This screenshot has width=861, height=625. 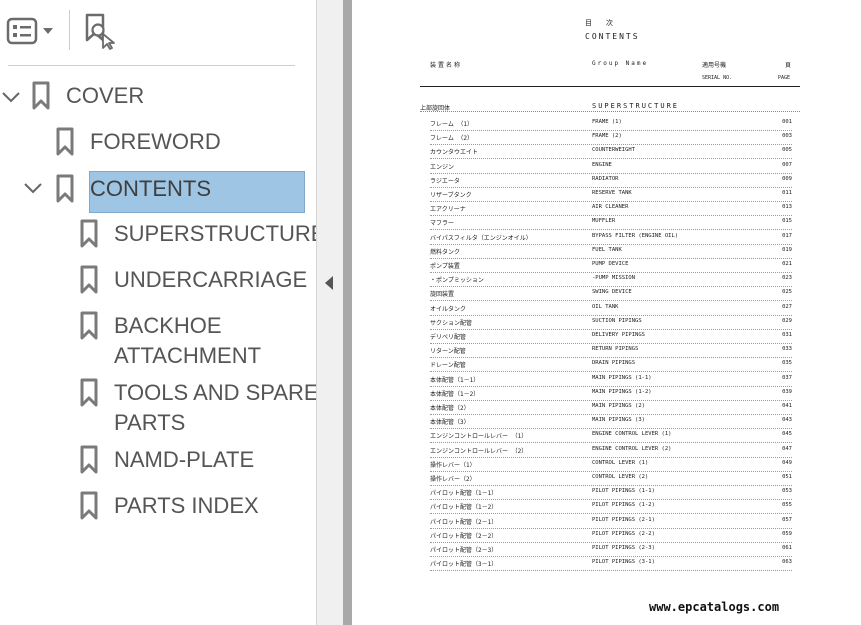 I want to click on toc-row-group-name: PUMP DEVICE, so click(x=610, y=264).